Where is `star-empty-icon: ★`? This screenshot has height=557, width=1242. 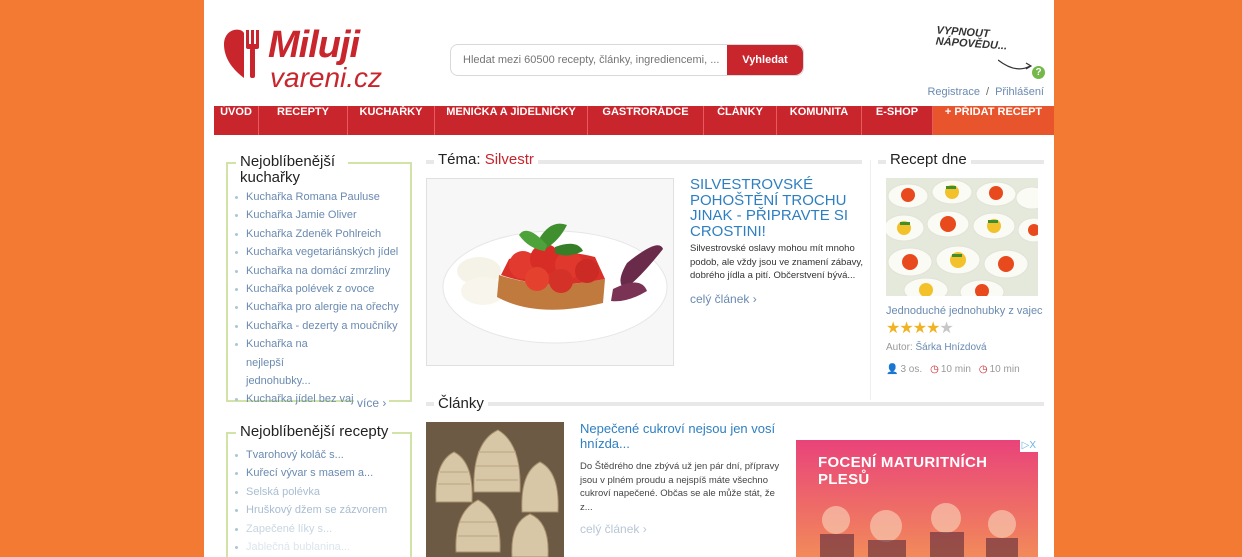
star-empty-icon: ★ is located at coordinates (946, 328).